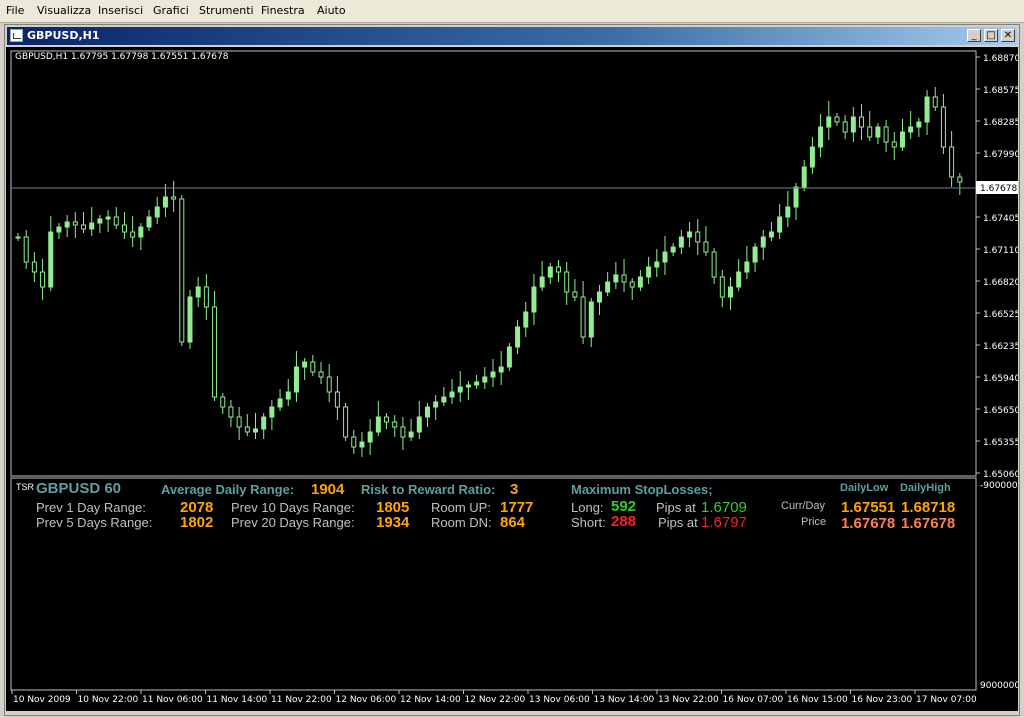  What do you see at coordinates (512, 36) in the screenshot?
I see `window-title-bar: GBPUSD,H1 _ □ ✕` at bounding box center [512, 36].